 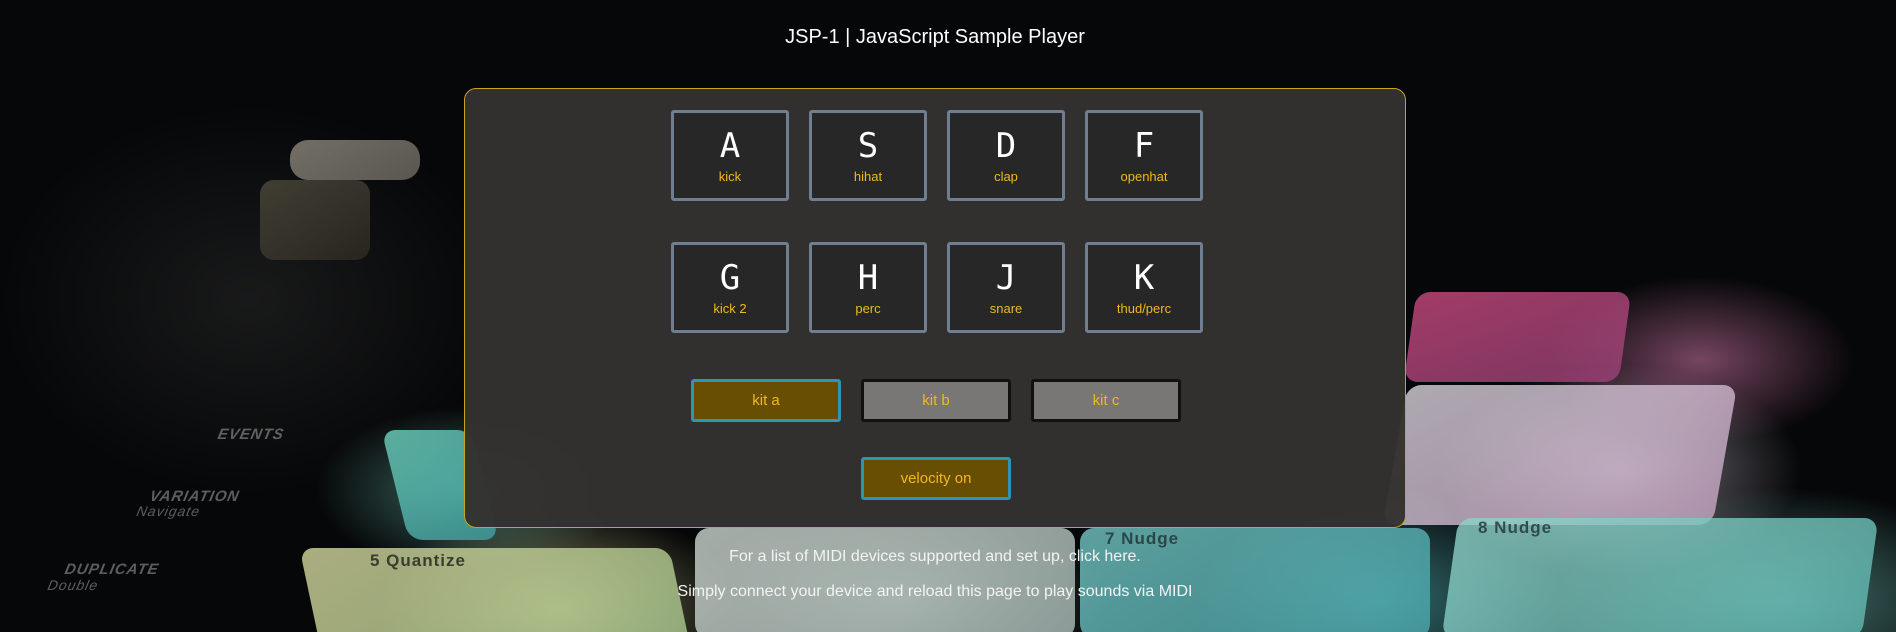 What do you see at coordinates (730, 146) in the screenshot?
I see `pad-key-label: A` at bounding box center [730, 146].